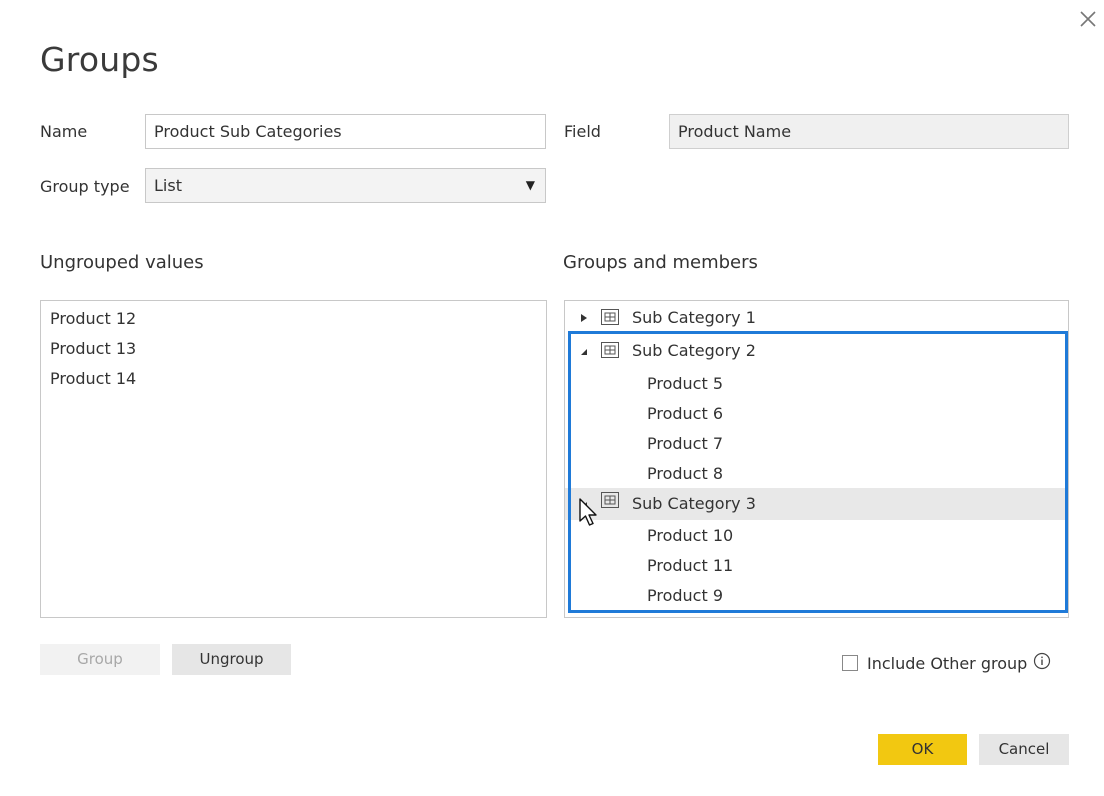 This screenshot has width=1104, height=796. Describe the element at coordinates (690, 535) in the screenshot. I see `member-item: Product 10` at that location.